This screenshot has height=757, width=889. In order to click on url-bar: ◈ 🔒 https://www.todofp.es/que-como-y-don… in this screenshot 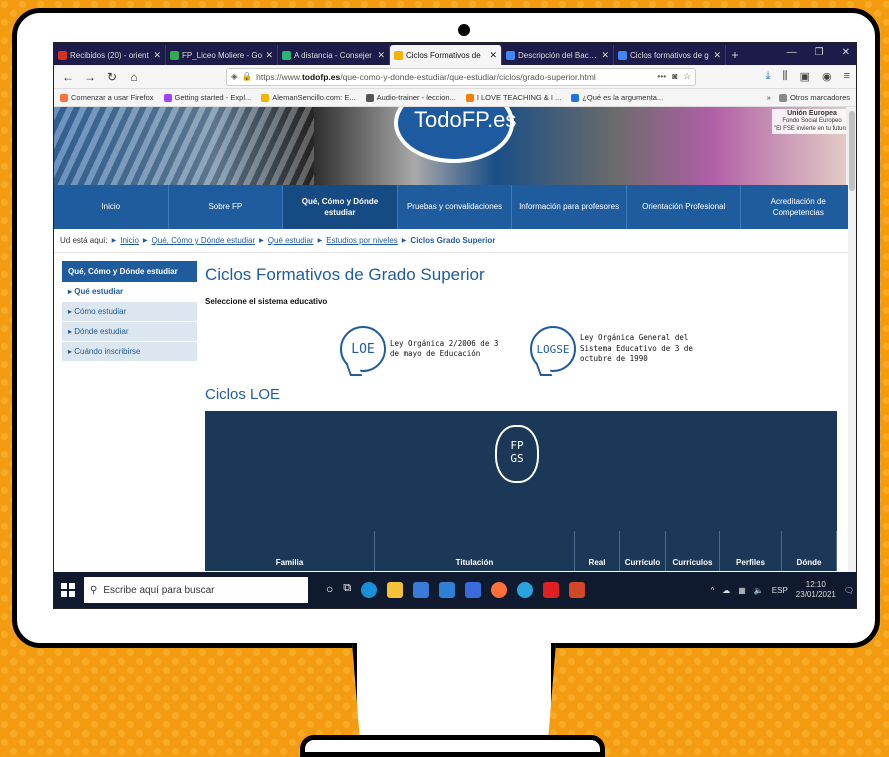, I will do `click(461, 76)`.